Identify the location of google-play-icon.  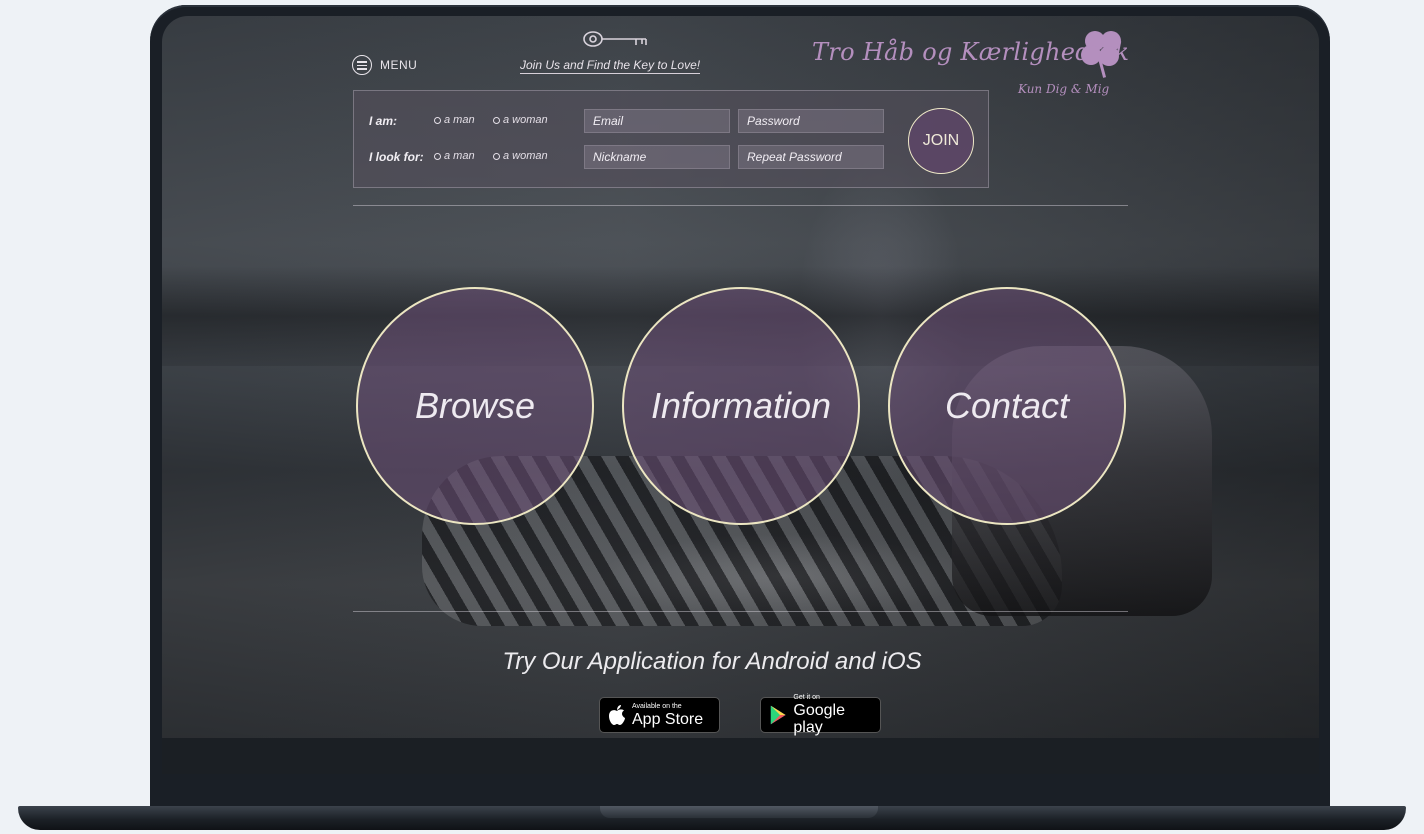
(778, 715).